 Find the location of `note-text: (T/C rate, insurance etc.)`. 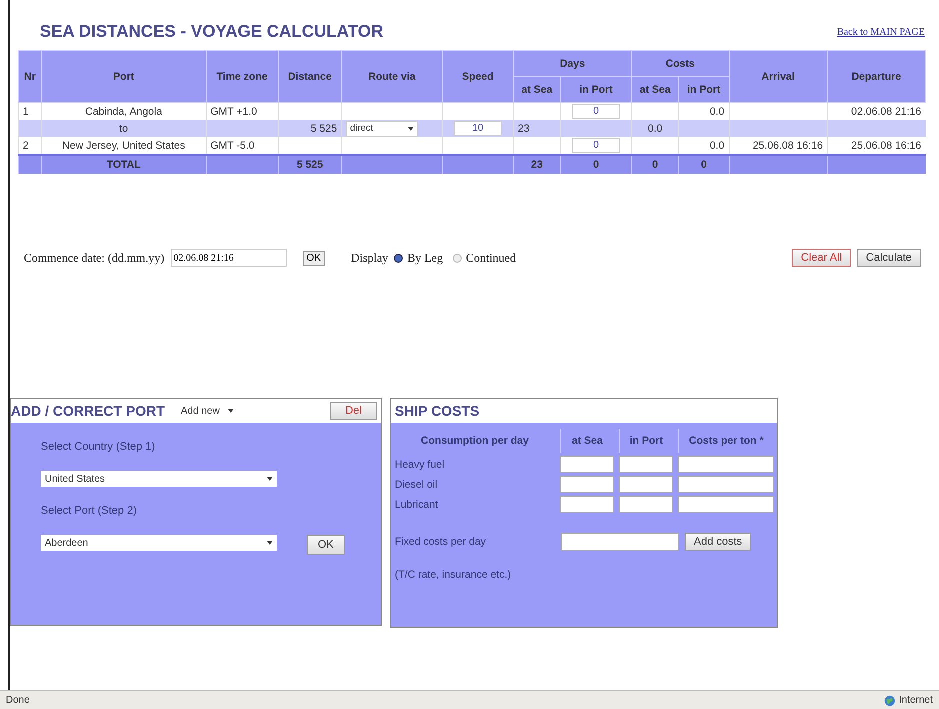

note-text: (T/C rate, insurance etc.) is located at coordinates (453, 574).